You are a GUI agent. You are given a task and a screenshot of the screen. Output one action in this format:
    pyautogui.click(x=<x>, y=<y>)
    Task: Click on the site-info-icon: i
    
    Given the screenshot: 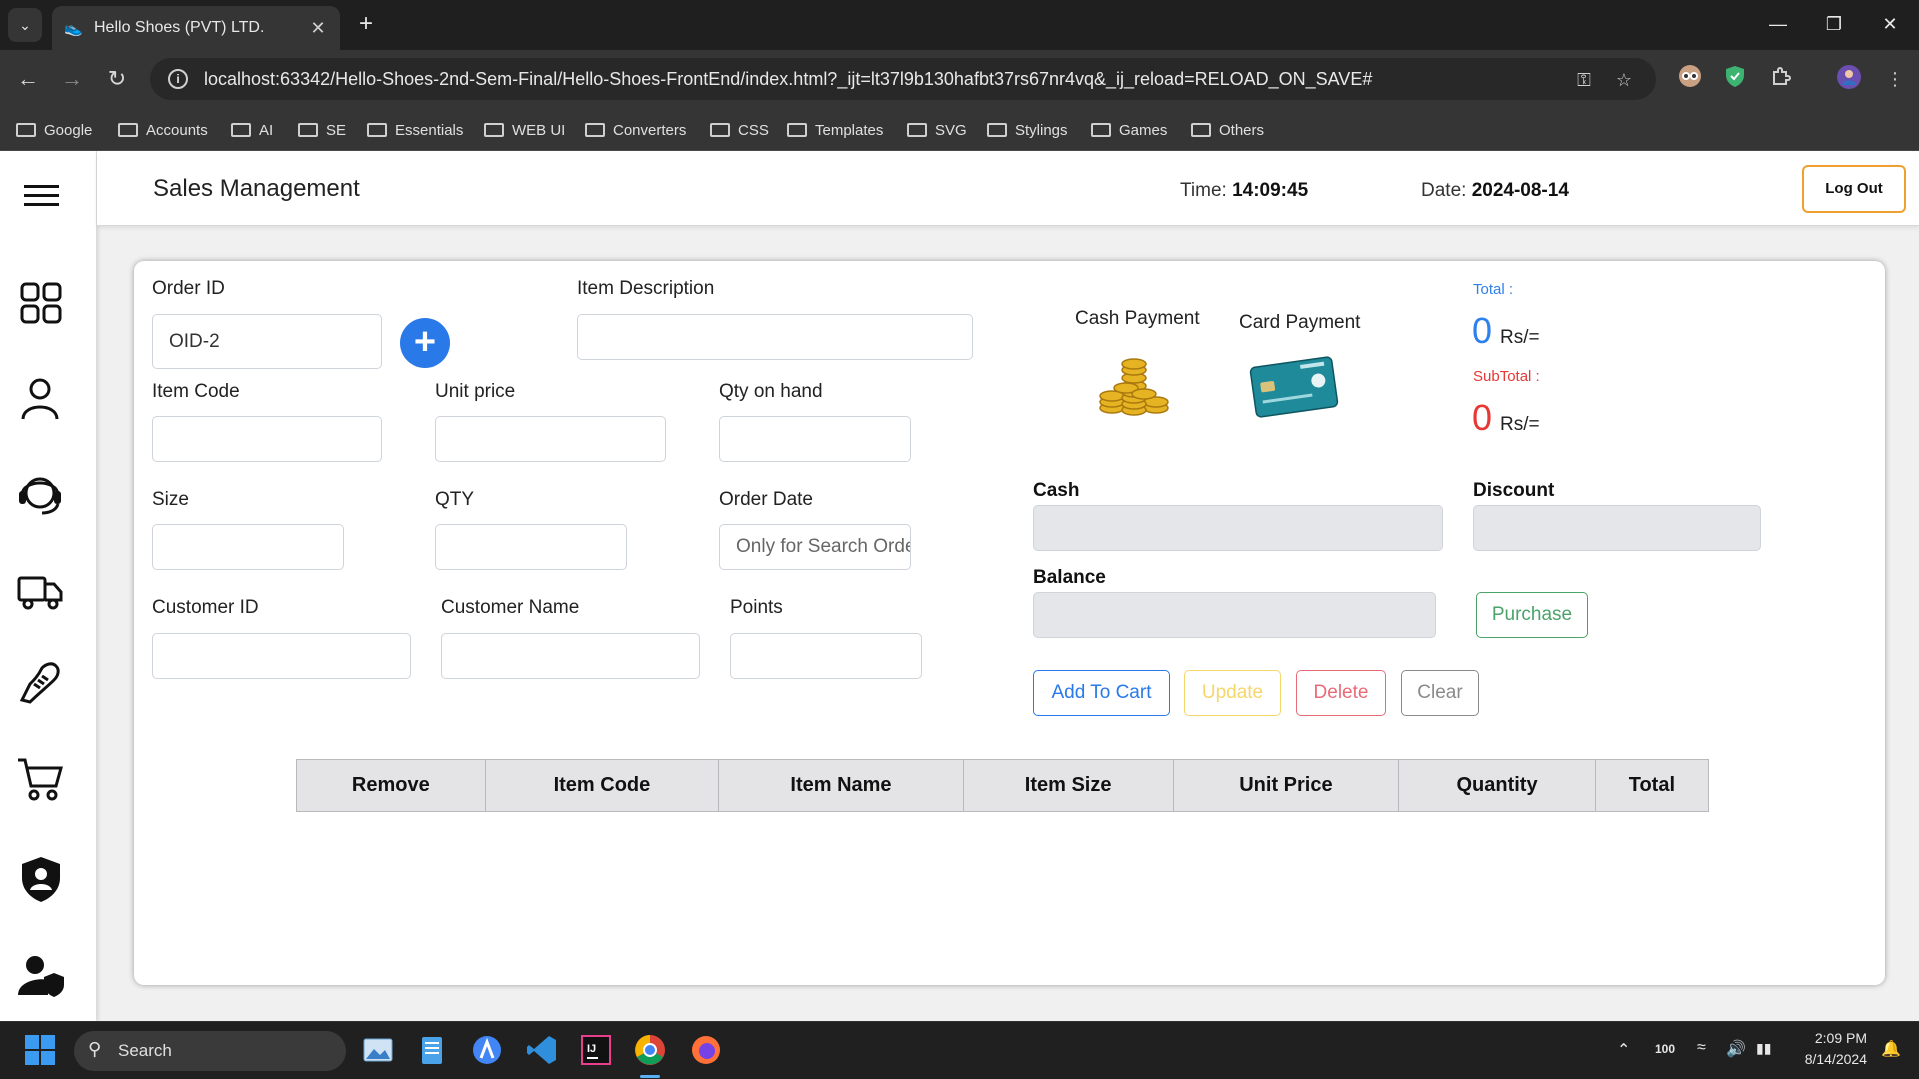 What is the action you would take?
    pyautogui.click(x=178, y=79)
    